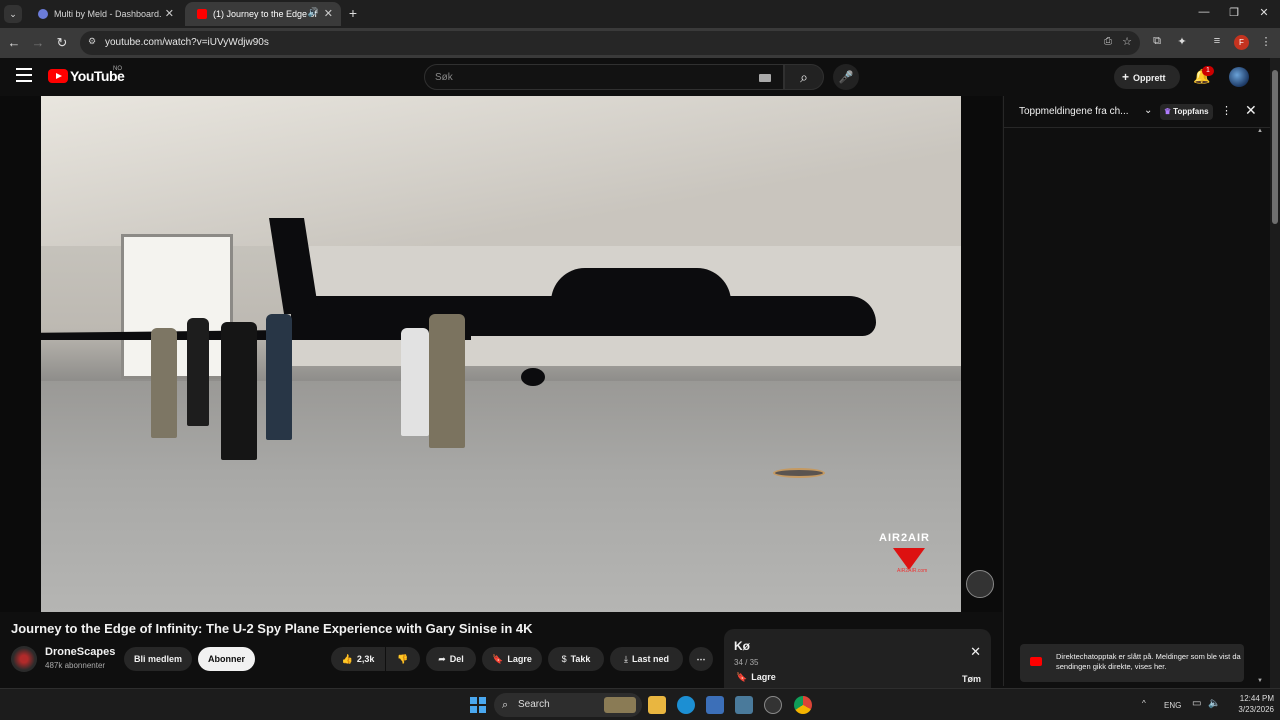 Image resolution: width=1280 pixels, height=720 pixels. Describe the element at coordinates (1108, 41) in the screenshot. I see `install-app-icon: ⎙` at that location.